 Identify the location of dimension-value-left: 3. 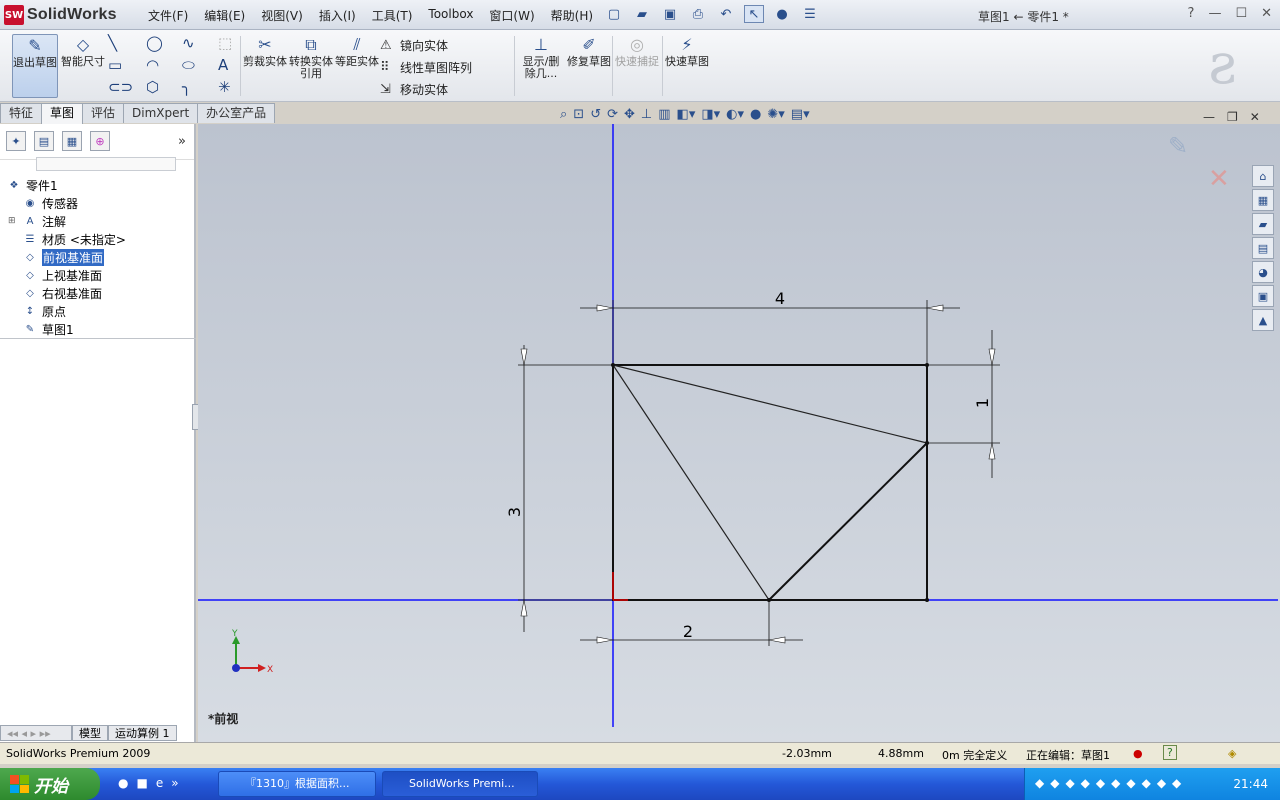
(514, 512).